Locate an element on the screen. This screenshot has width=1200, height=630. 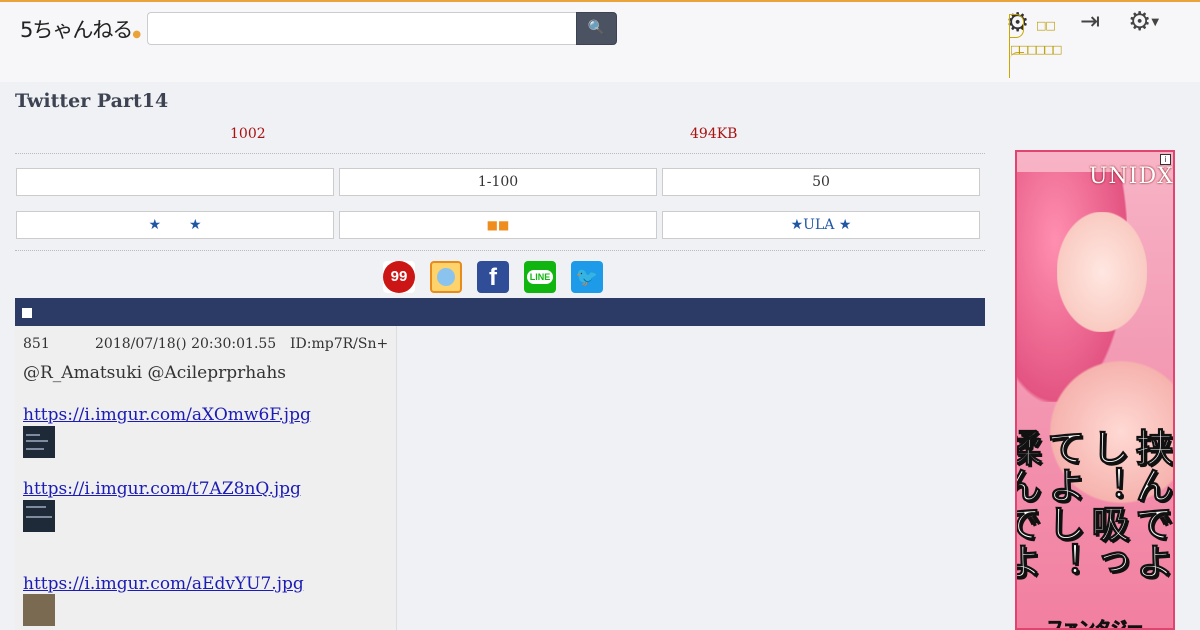
top-bar: 5ちゃんねる● 🔍 ⚙ □□ □□□□□□ ⇥ ⚙▼ is located at coordinates (600, 41).